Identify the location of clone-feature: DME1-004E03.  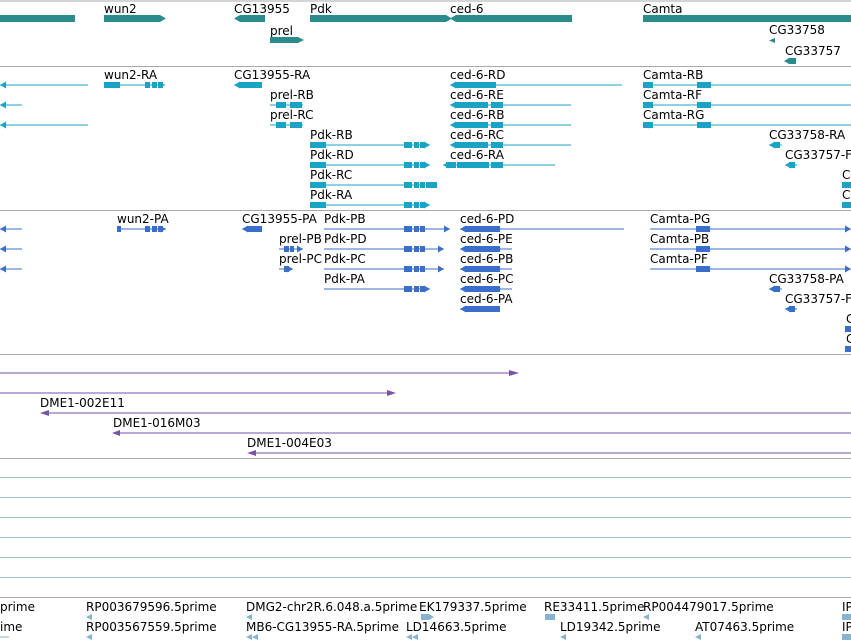
(549, 446).